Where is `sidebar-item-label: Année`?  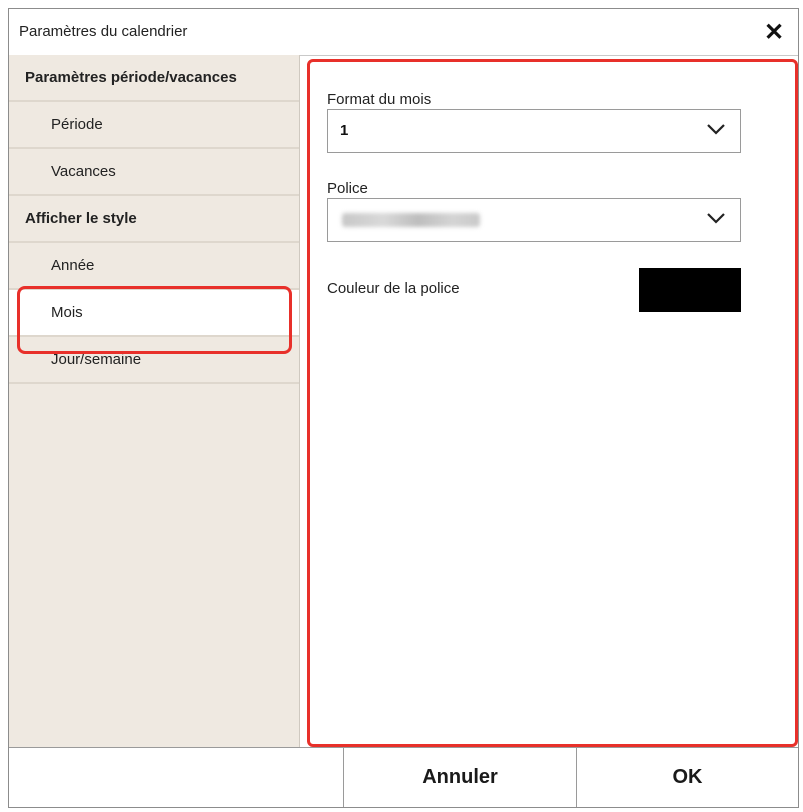 sidebar-item-label: Année is located at coordinates (73, 265).